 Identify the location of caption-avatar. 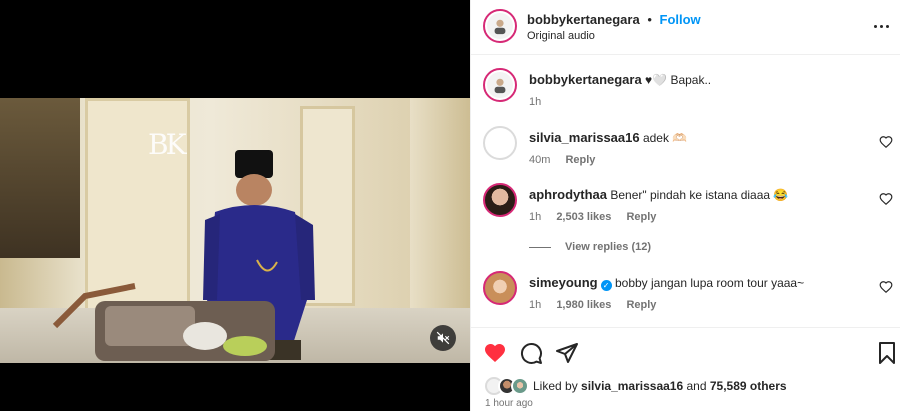
(500, 85).